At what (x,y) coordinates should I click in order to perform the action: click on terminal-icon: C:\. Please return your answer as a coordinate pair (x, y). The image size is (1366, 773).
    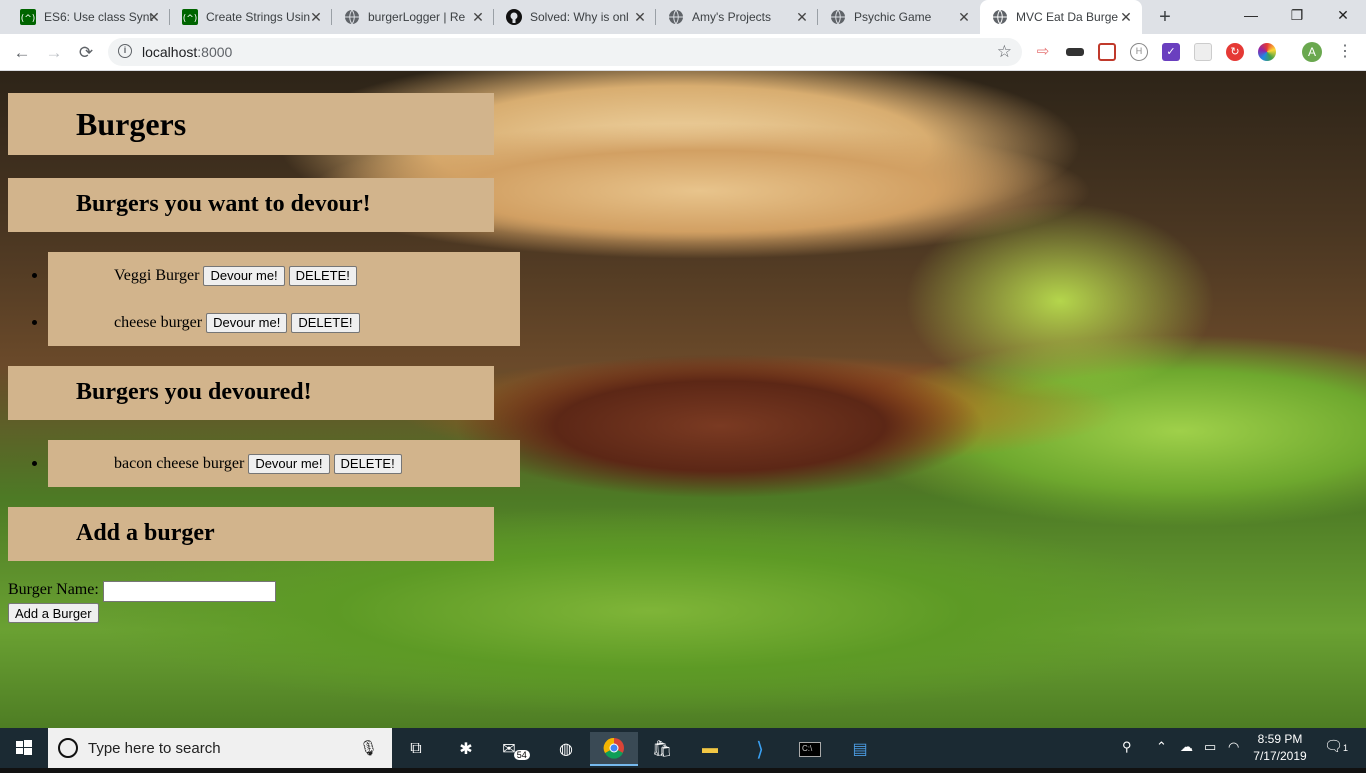
    Looking at the image, I should click on (810, 749).